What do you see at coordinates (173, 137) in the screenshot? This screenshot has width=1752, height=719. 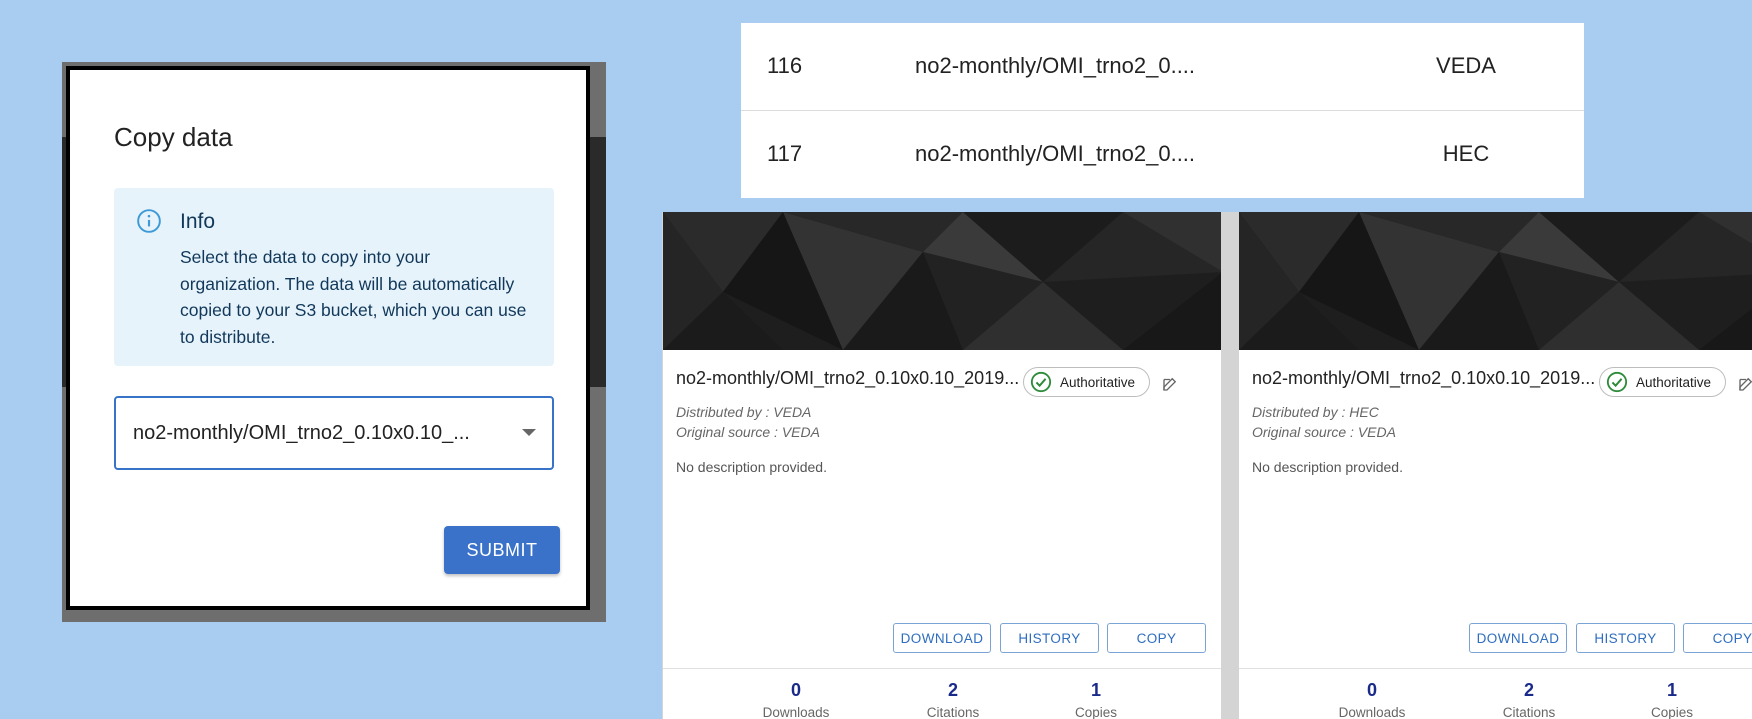 I see `dialog-title: Copy data` at bounding box center [173, 137].